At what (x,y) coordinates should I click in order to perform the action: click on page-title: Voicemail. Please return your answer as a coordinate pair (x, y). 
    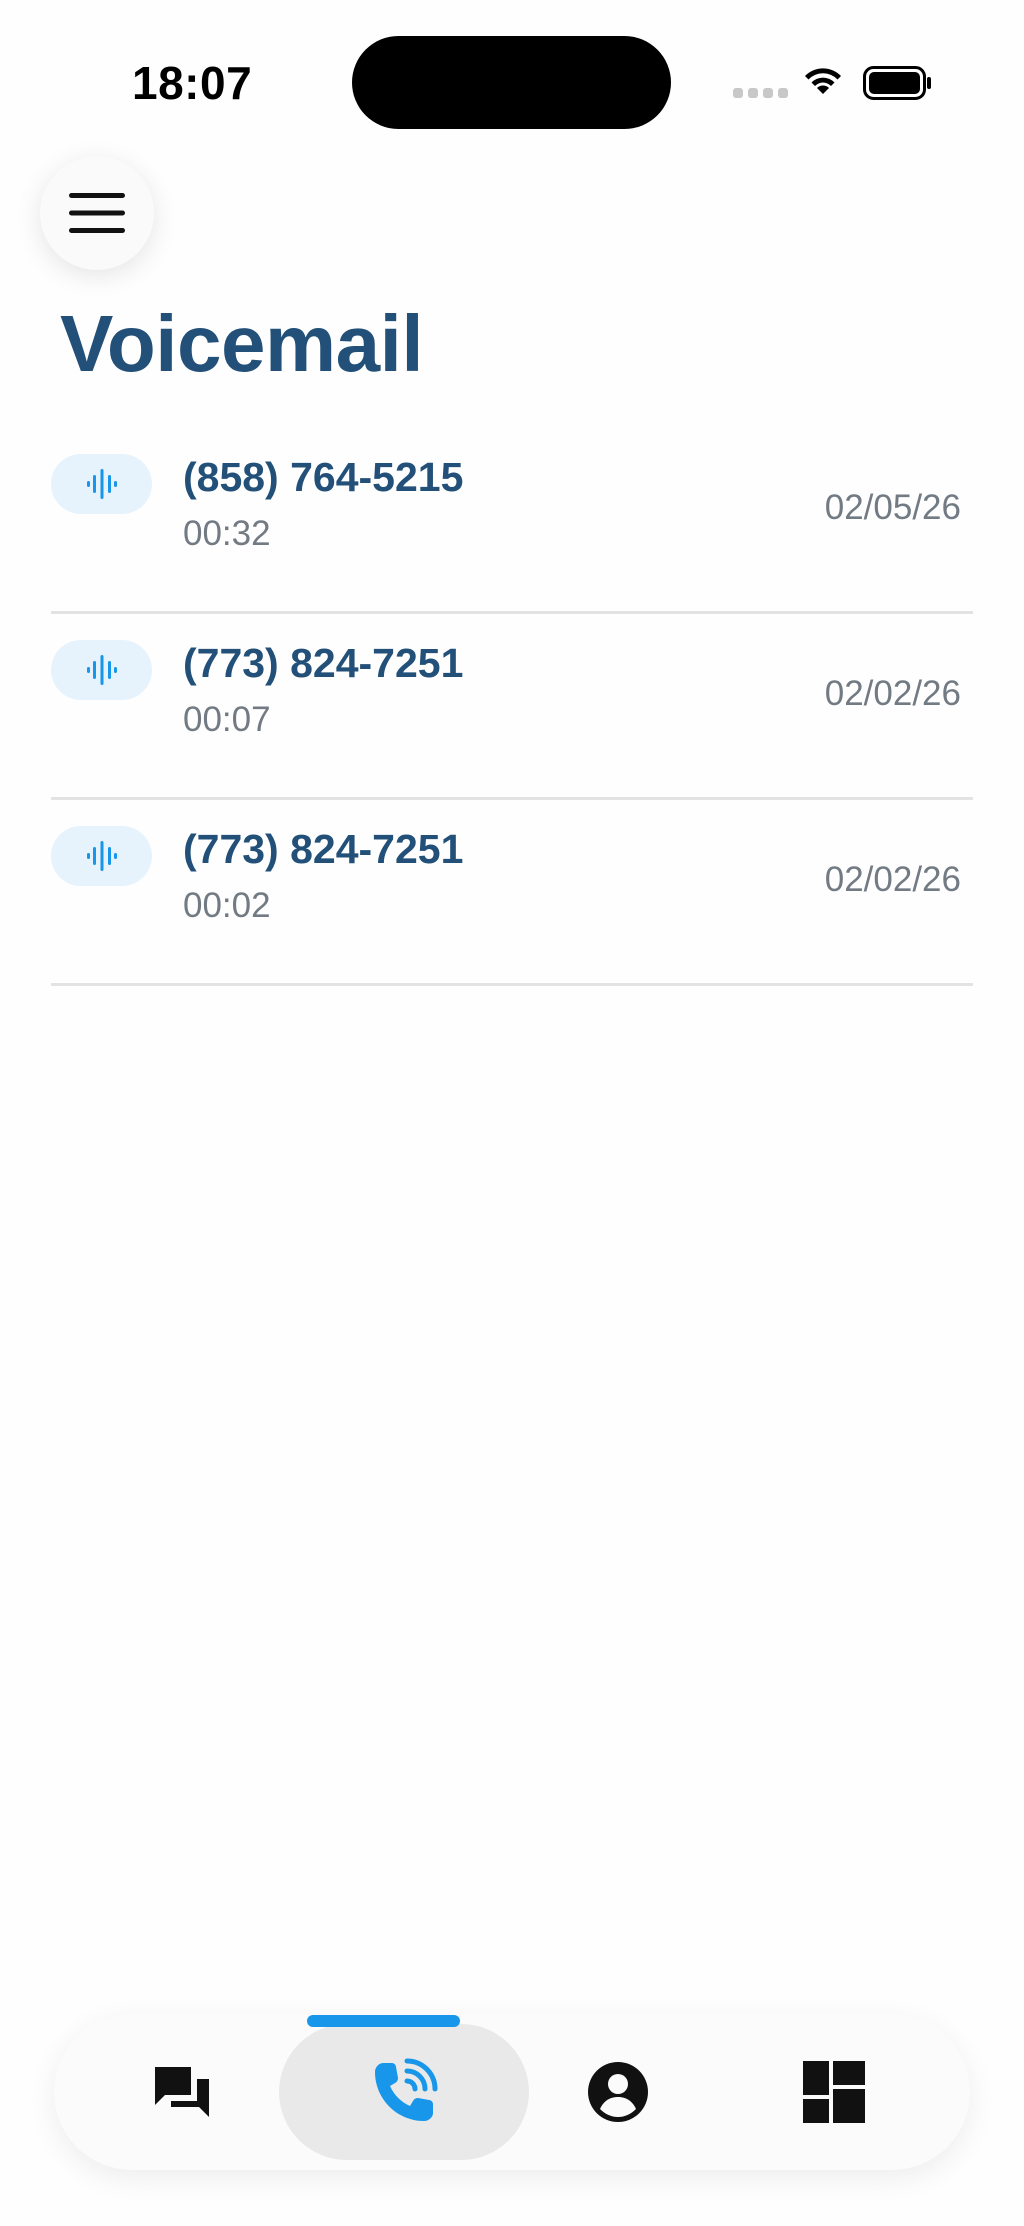
    Looking at the image, I should click on (242, 343).